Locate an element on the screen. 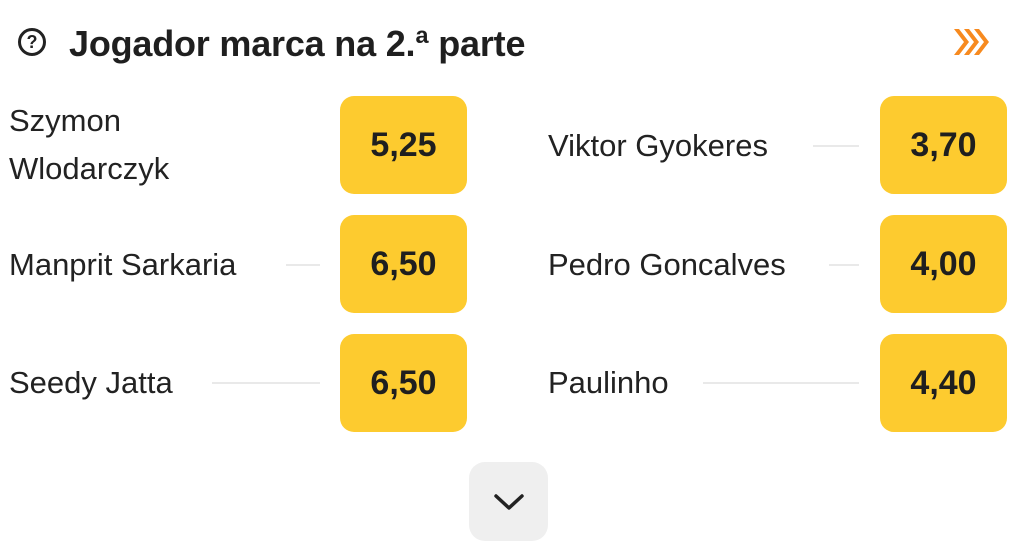 This screenshot has height=549, width=1024. player-name: Paulinho is located at coordinates (608, 382).